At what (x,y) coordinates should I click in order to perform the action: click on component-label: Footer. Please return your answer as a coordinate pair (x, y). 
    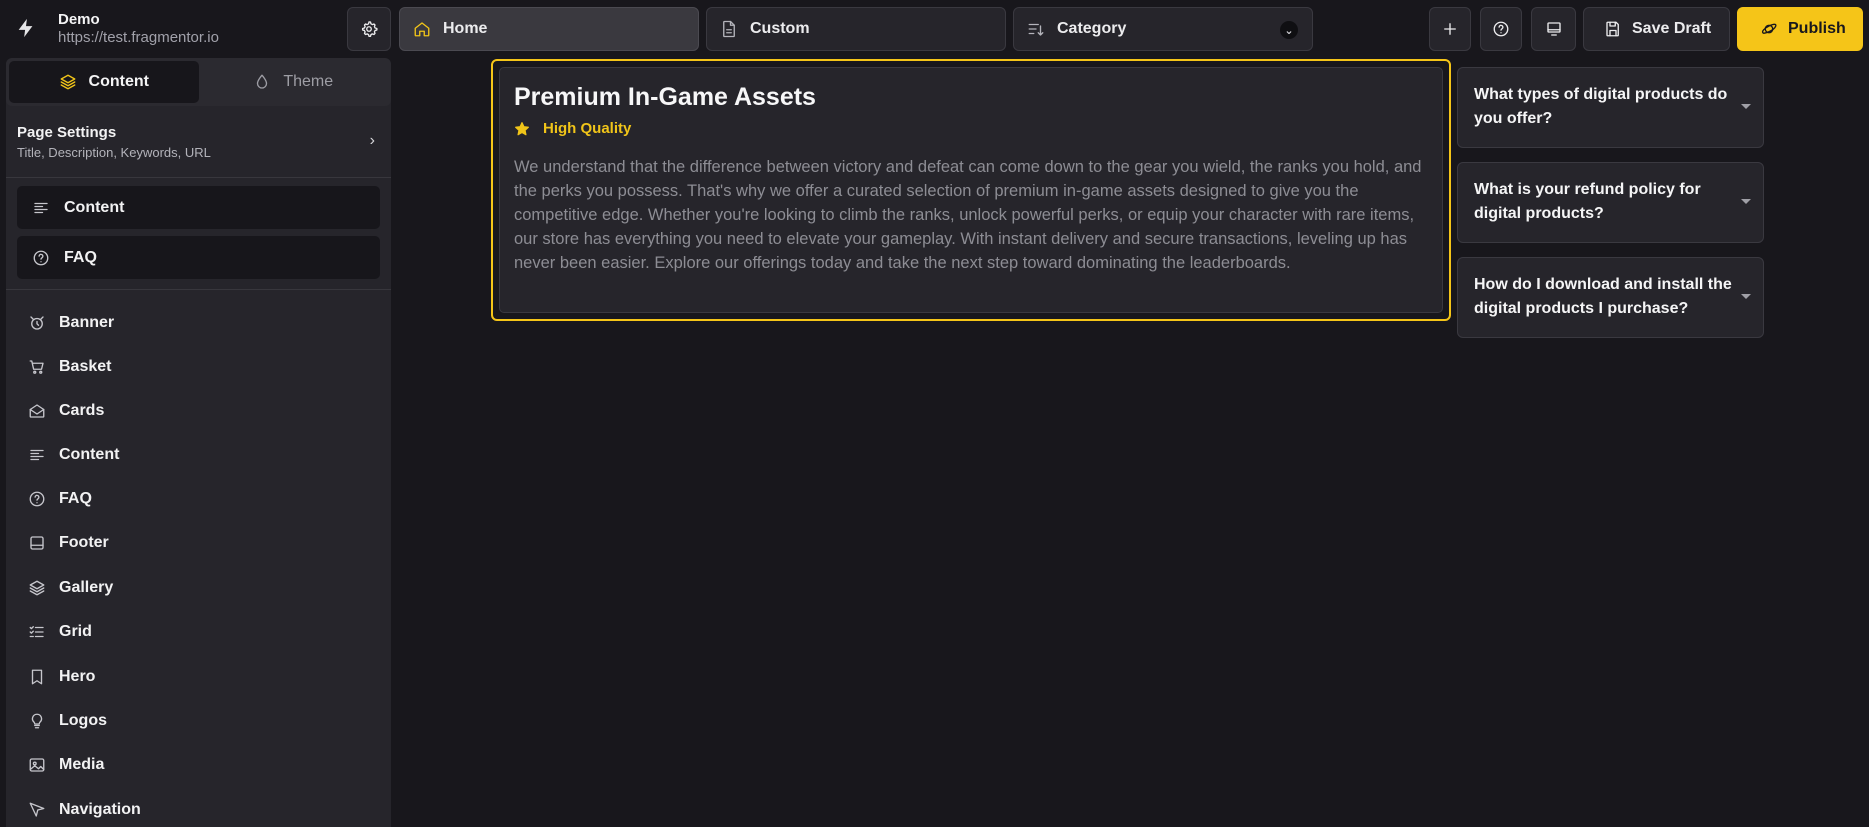
    Looking at the image, I should click on (84, 542).